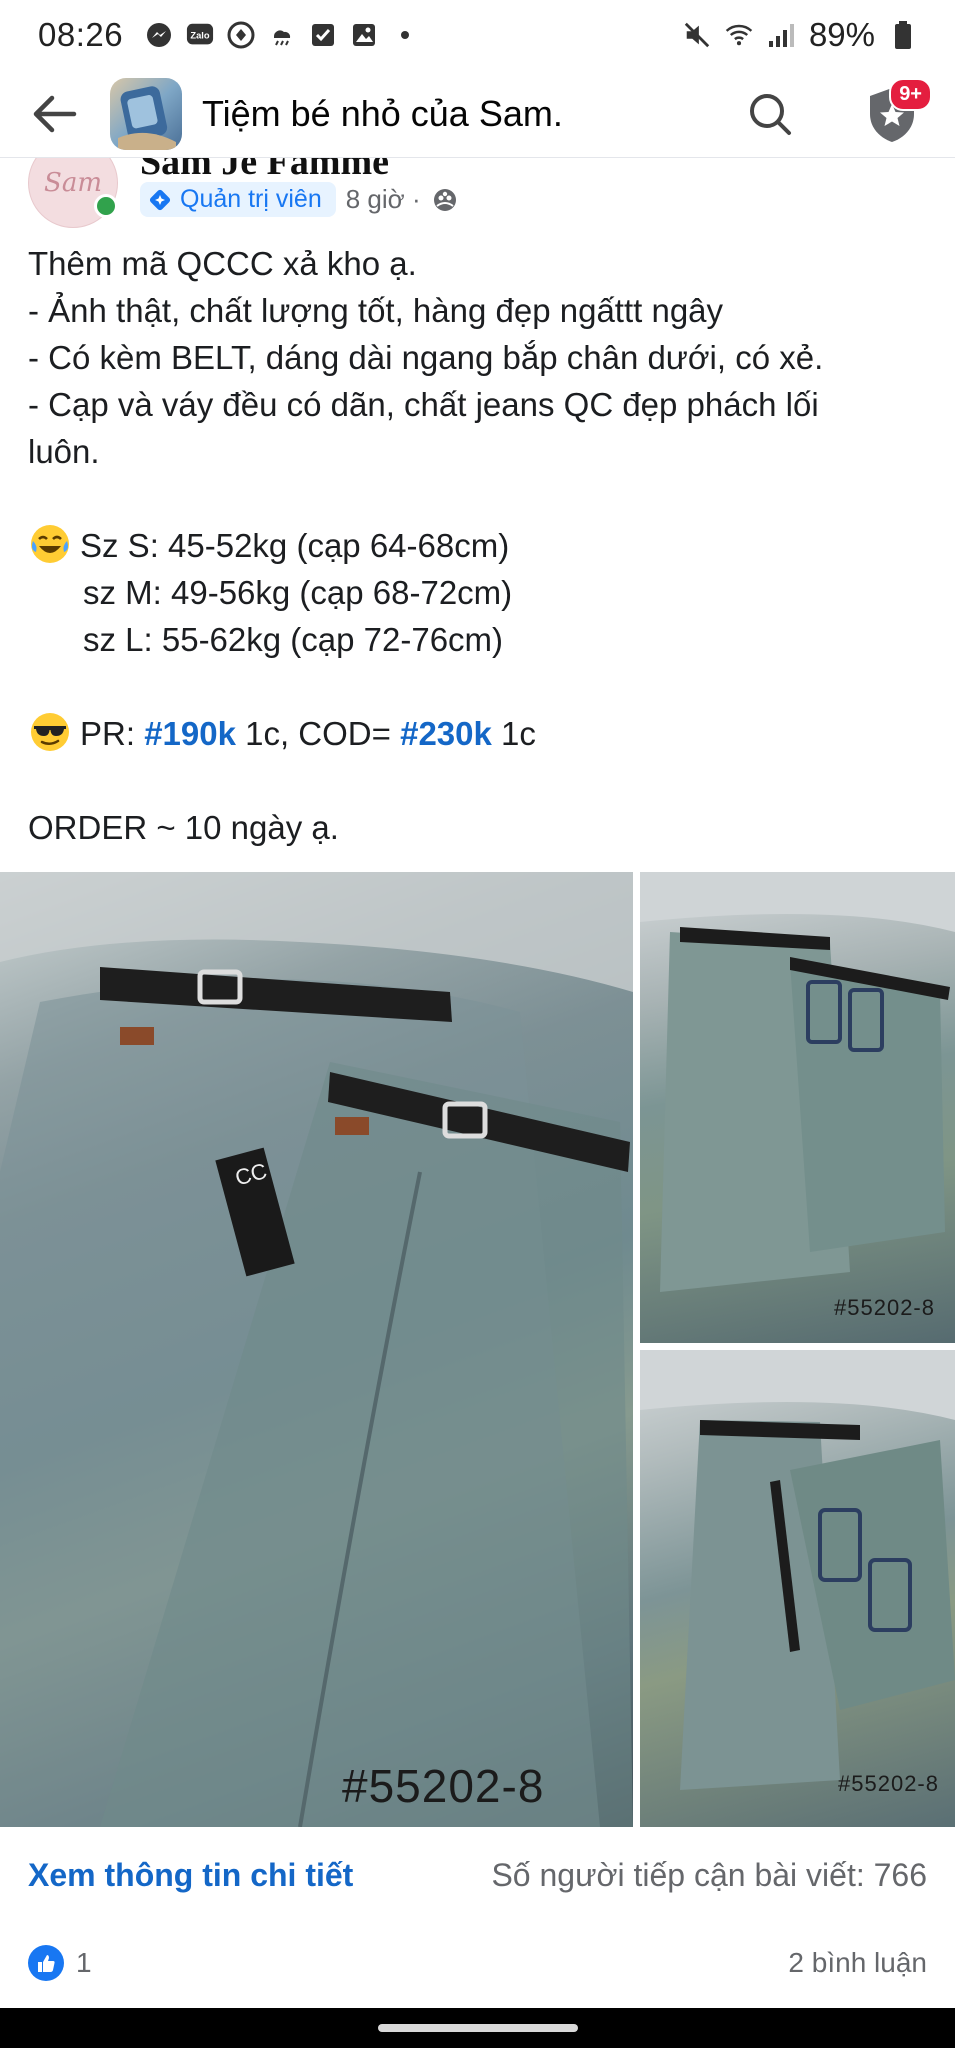 This screenshot has height=2048, width=955. I want to click on system-nav-bar, so click(477, 2028).